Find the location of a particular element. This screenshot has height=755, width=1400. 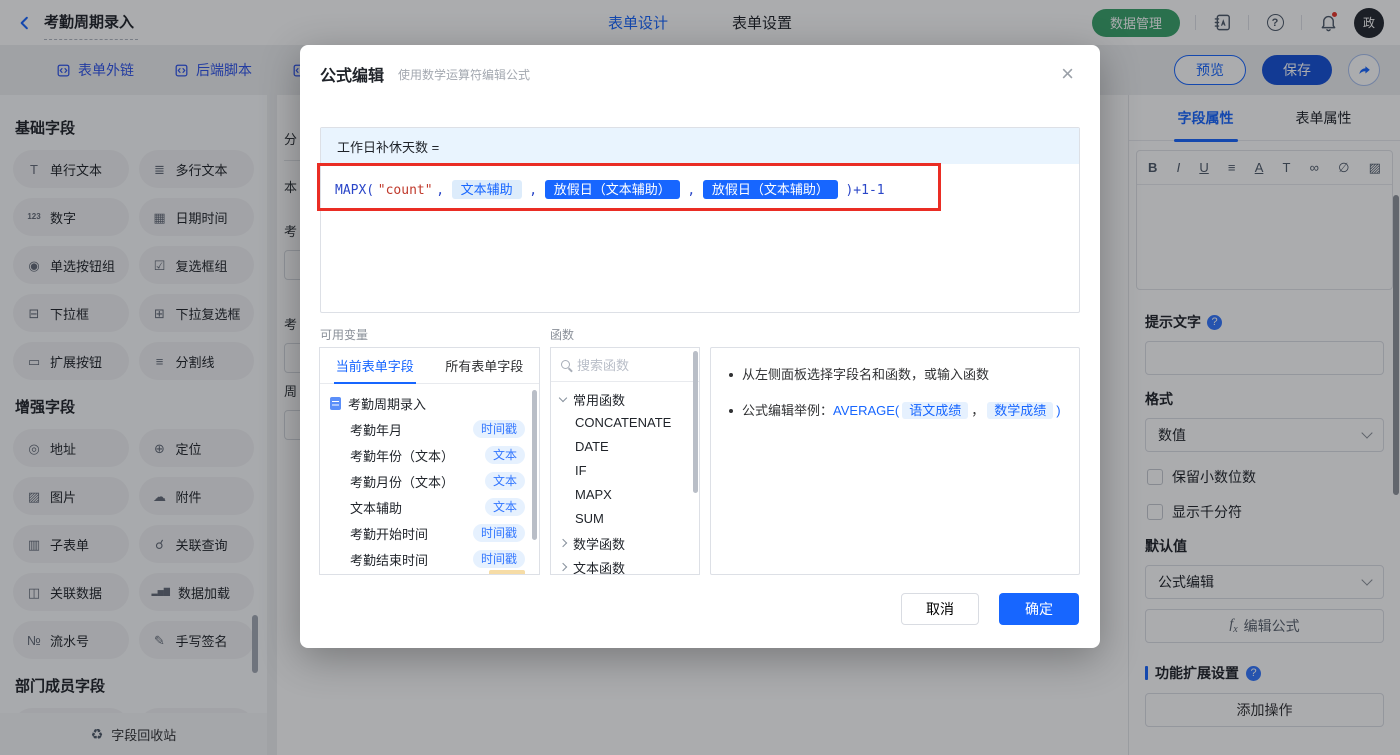

example-field-chip: 语文成绩 is located at coordinates (935, 410).